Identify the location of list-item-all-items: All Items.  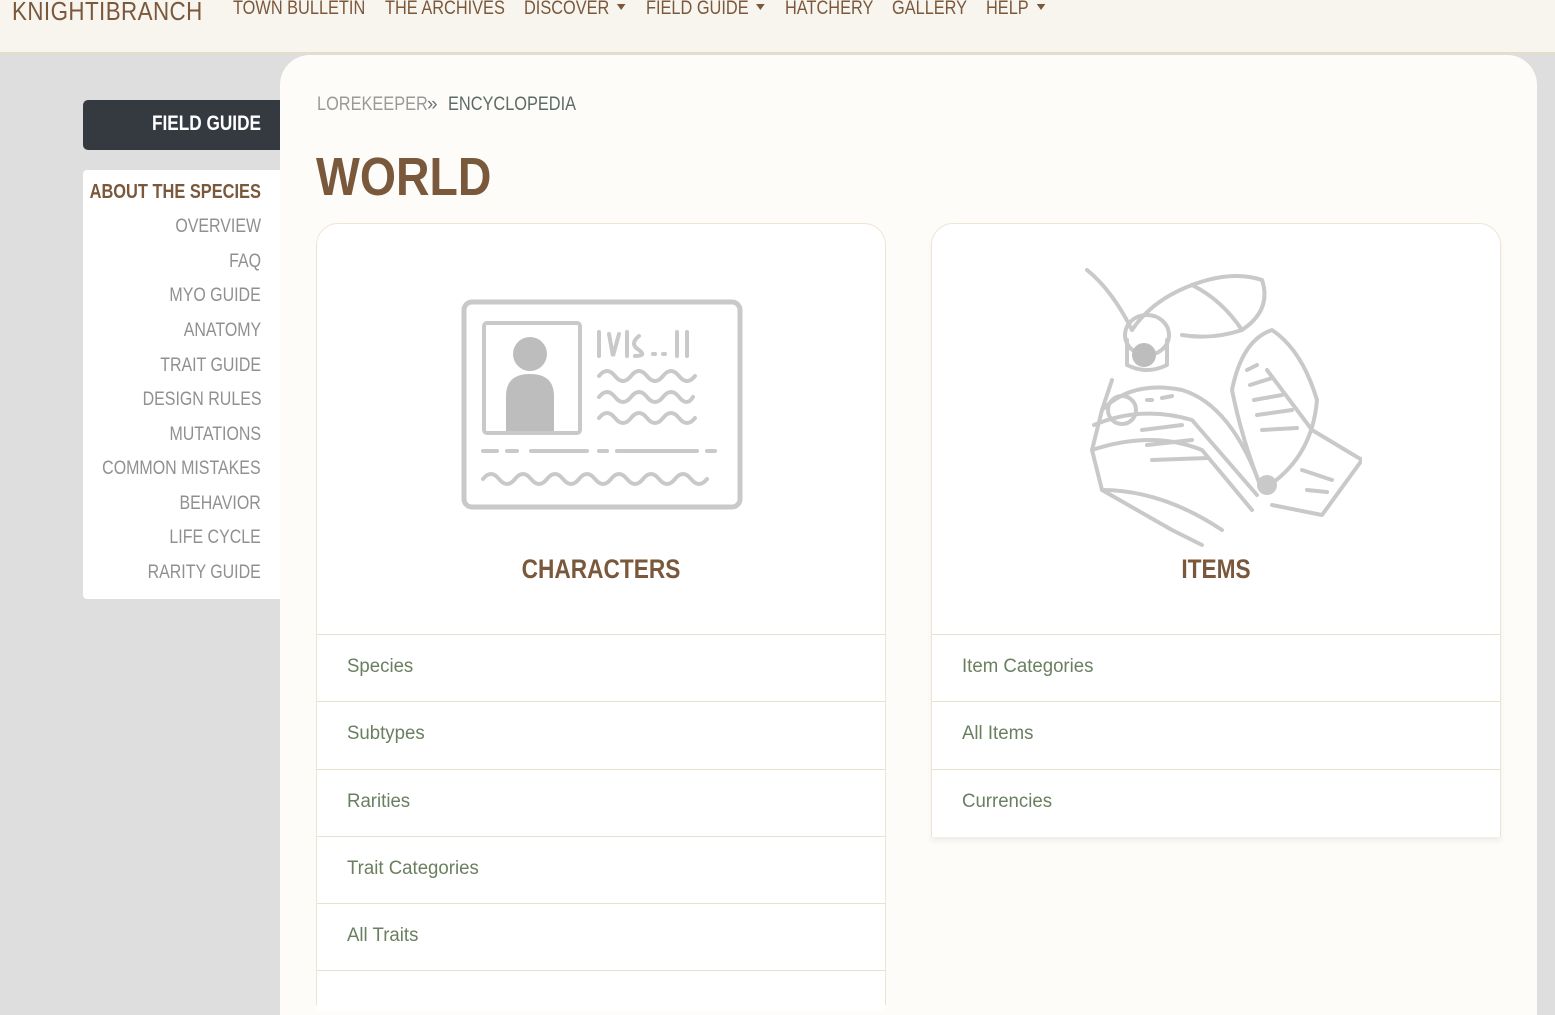
(1216, 735).